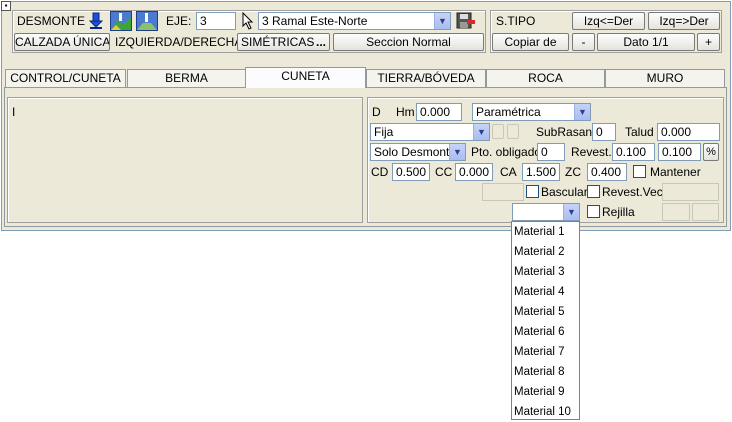  Describe the element at coordinates (545, 392) in the screenshot. I see `list-item: Material 9` at that location.